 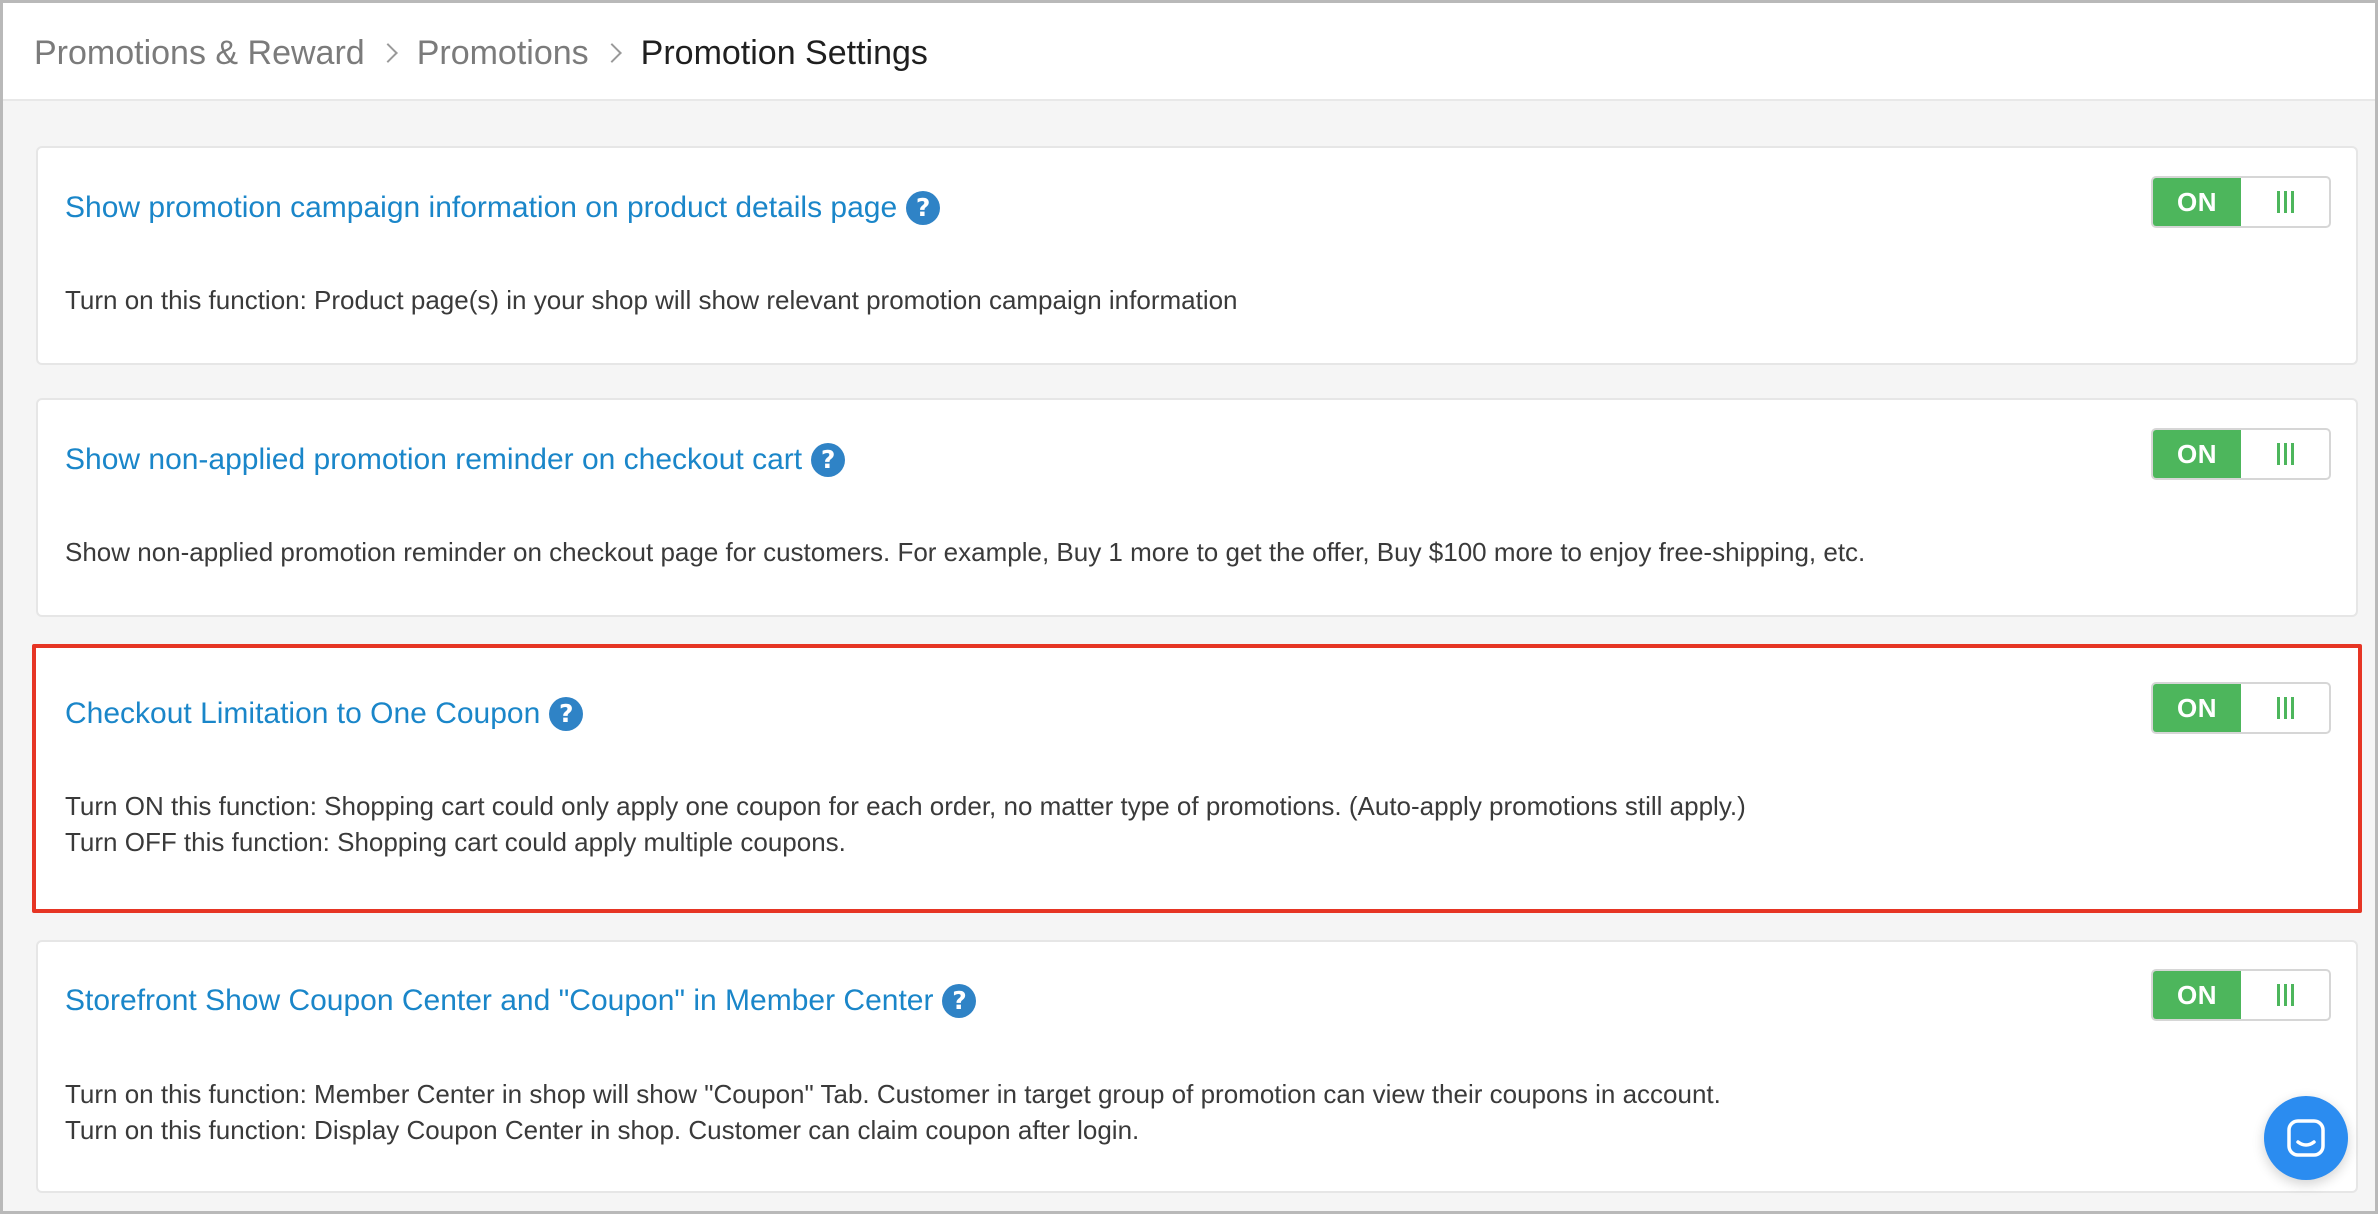 What do you see at coordinates (503, 53) in the screenshot?
I see `breadcrumb-item-promotions: Promotions` at bounding box center [503, 53].